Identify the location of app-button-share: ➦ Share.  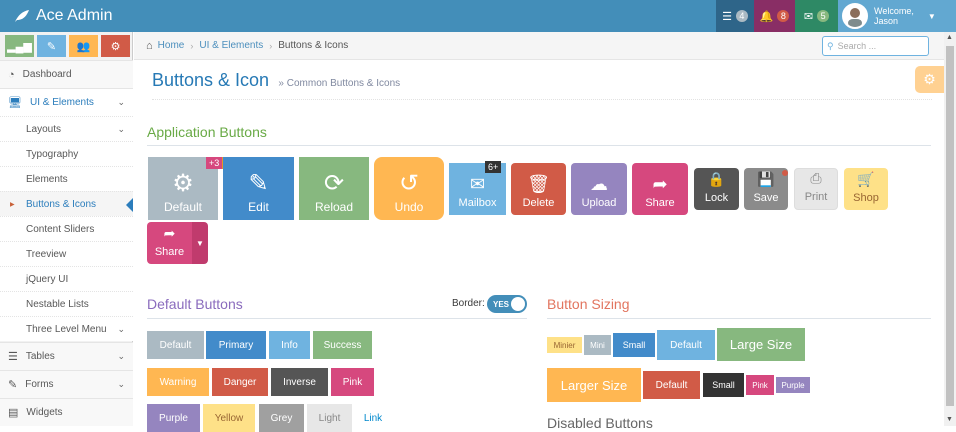
(660, 189).